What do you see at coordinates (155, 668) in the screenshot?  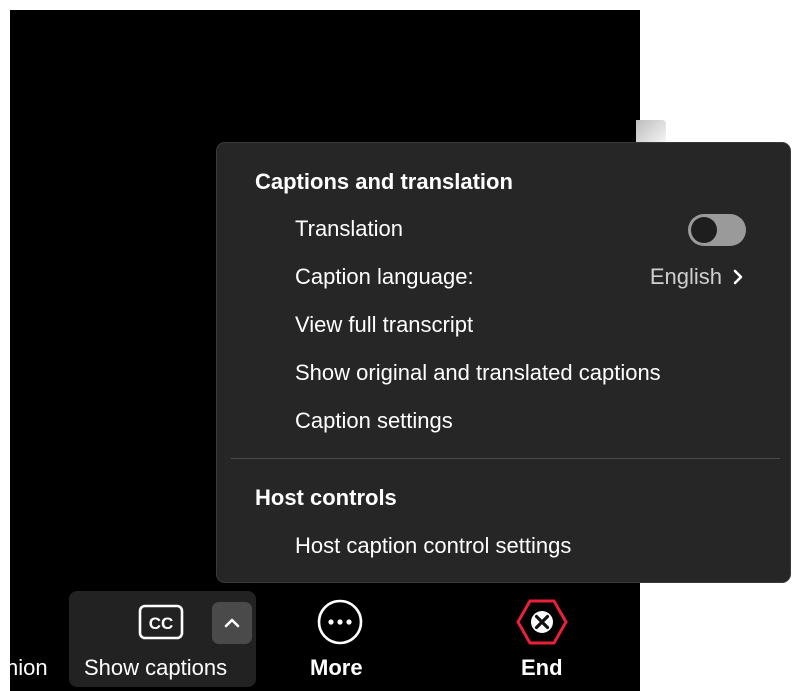 I see `show-captions-label: Show captions` at bounding box center [155, 668].